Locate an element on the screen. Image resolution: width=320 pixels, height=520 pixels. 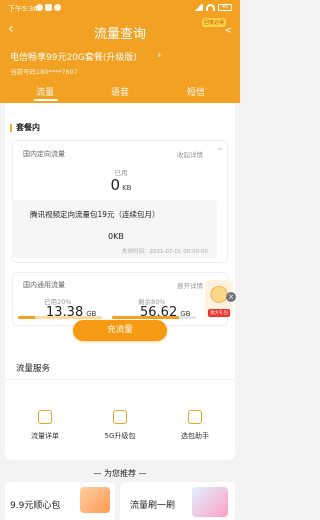
section-marker is located at coordinates (11, 127).